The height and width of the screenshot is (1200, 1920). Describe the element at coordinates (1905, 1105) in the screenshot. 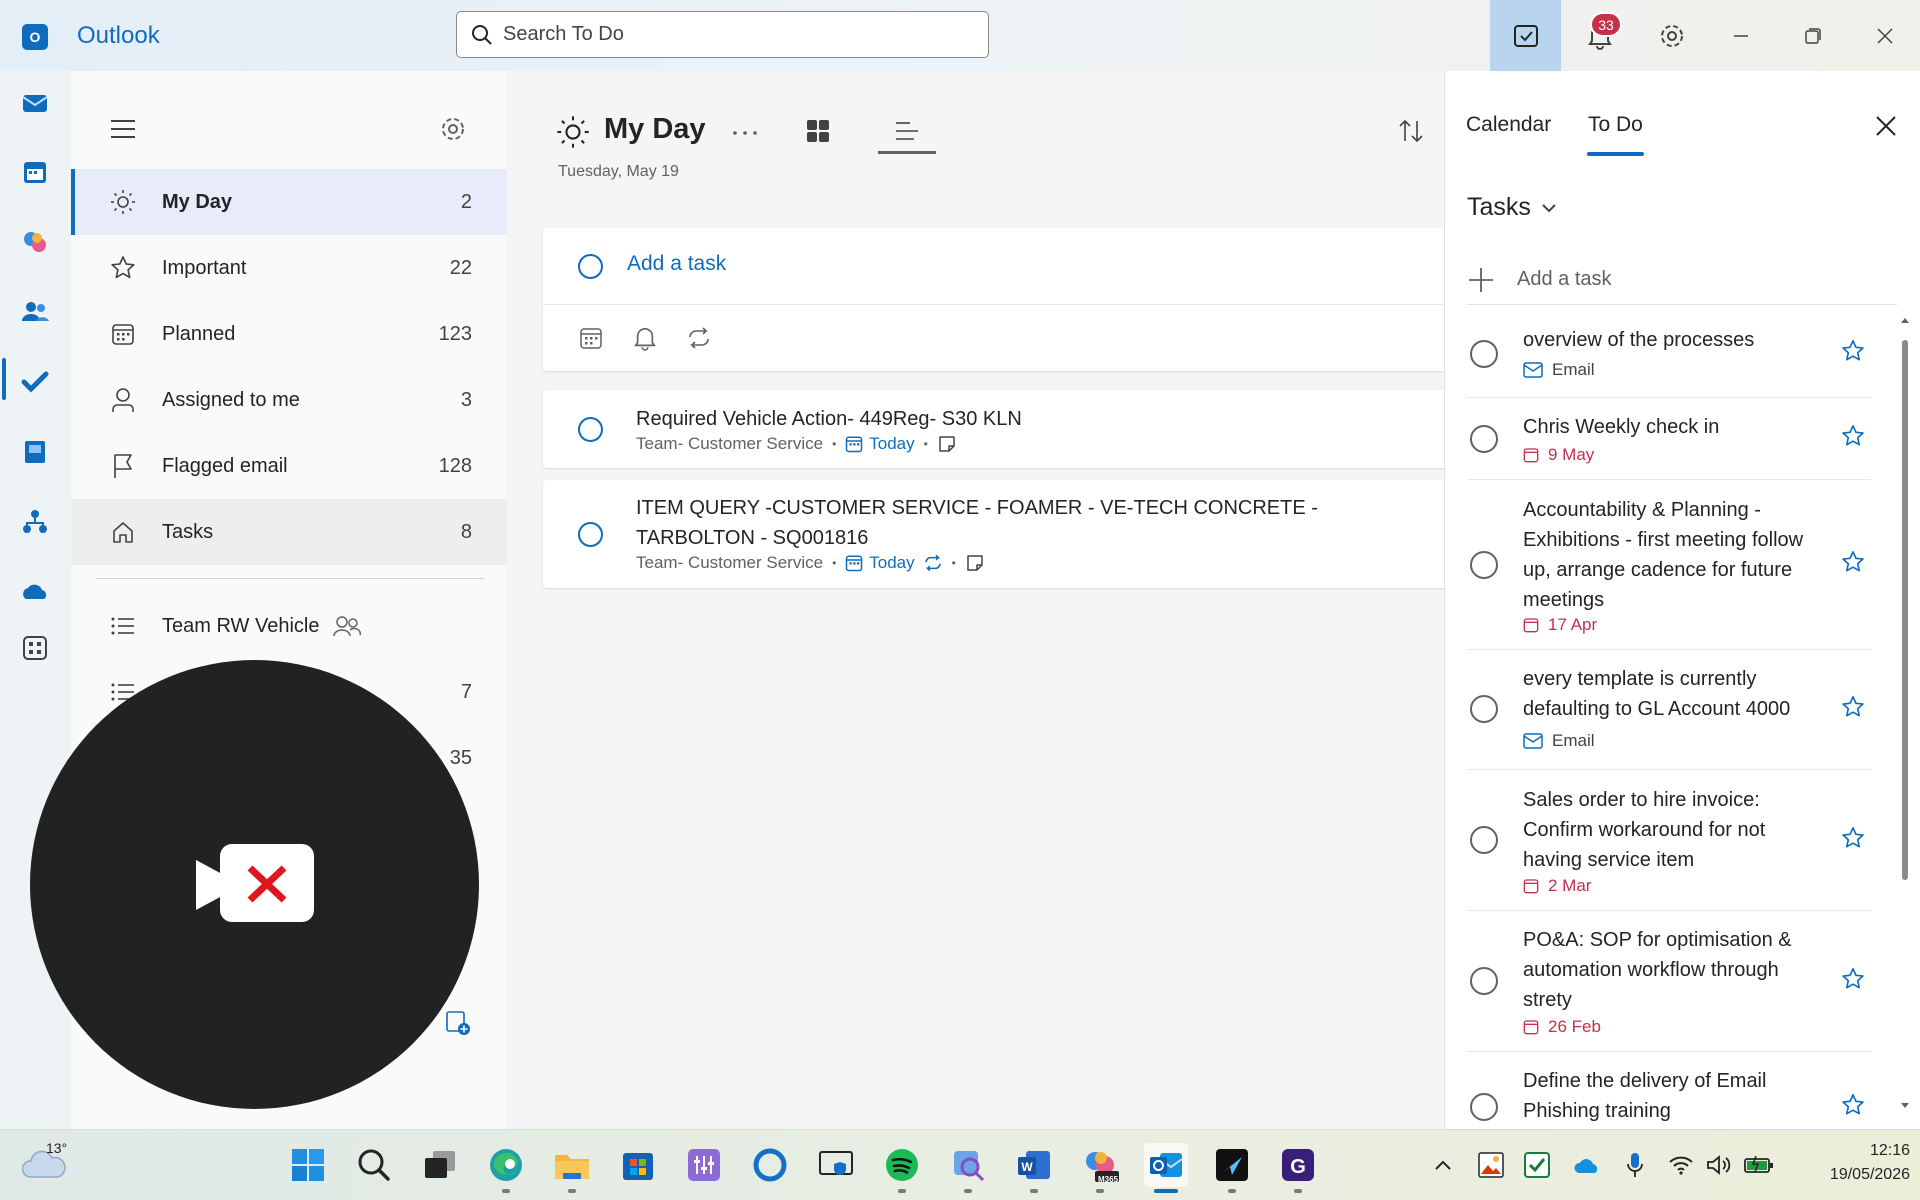

I see `scroll-down-arrow-icon` at that location.